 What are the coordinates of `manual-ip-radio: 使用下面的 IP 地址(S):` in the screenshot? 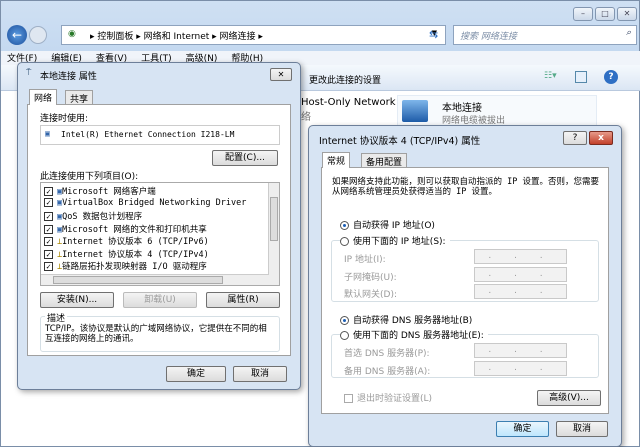 It's located at (395, 240).